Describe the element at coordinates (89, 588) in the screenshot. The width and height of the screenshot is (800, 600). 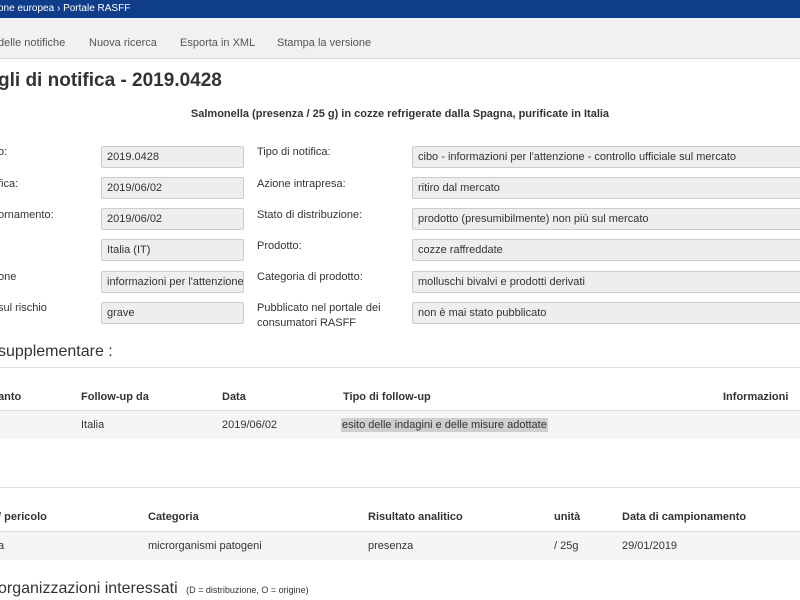
I see `organizations-title-text: organizzazioni interessati` at that location.